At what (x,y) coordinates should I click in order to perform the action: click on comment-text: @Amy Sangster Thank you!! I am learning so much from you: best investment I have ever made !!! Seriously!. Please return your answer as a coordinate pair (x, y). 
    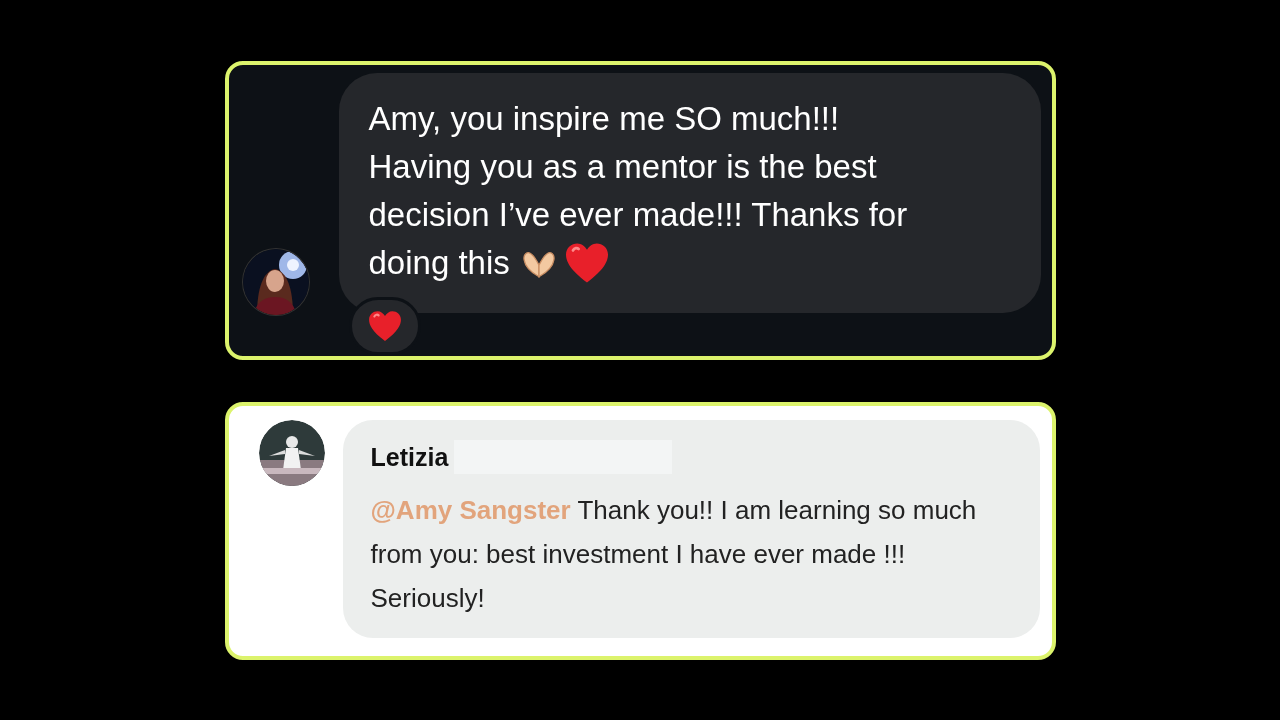
    Looking at the image, I should click on (674, 554).